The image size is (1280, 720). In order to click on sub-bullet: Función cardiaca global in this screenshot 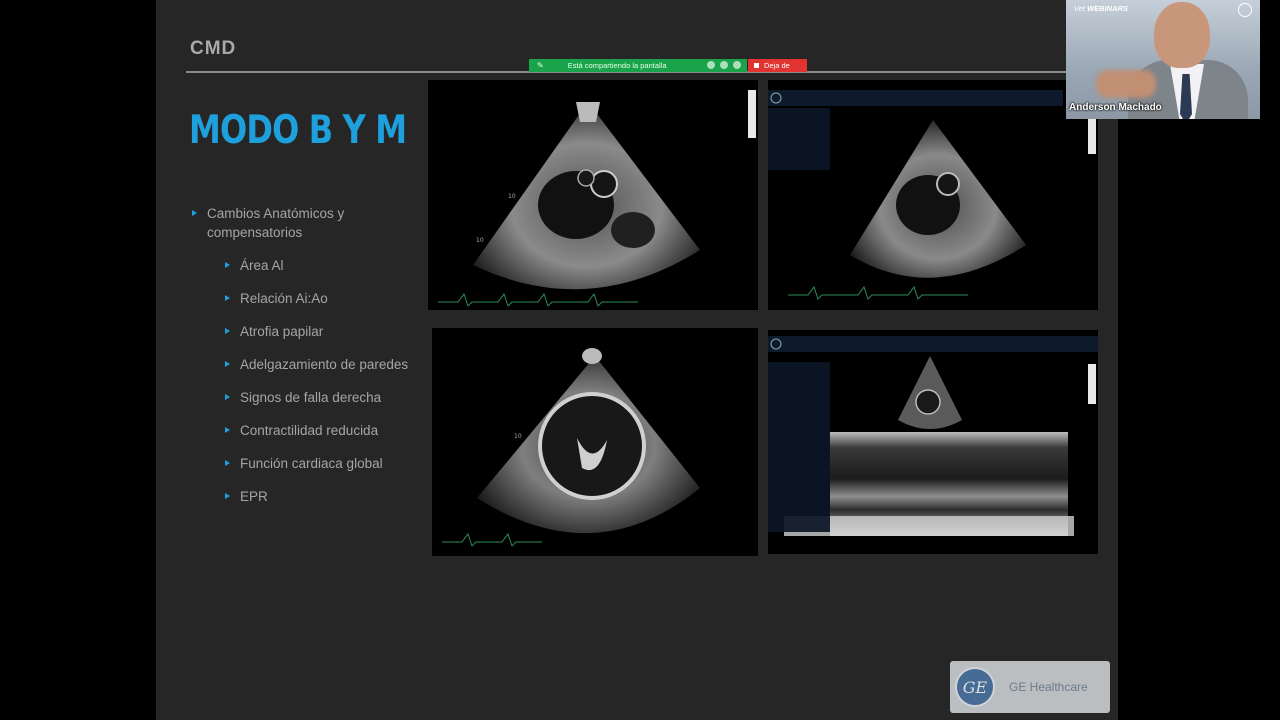, I will do `click(300, 463)`.